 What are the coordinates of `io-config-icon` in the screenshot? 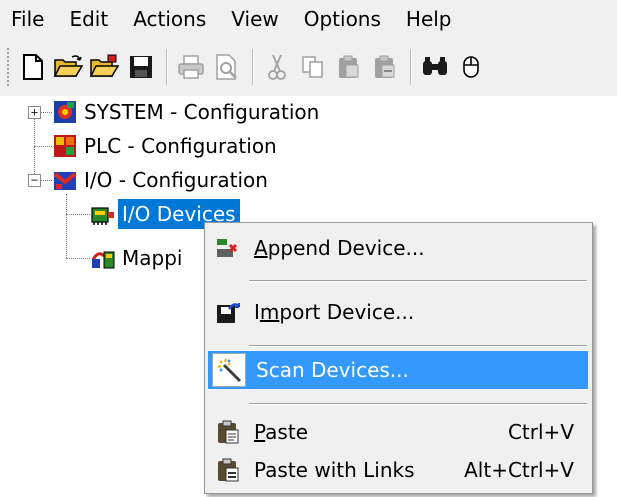 It's located at (65, 180).